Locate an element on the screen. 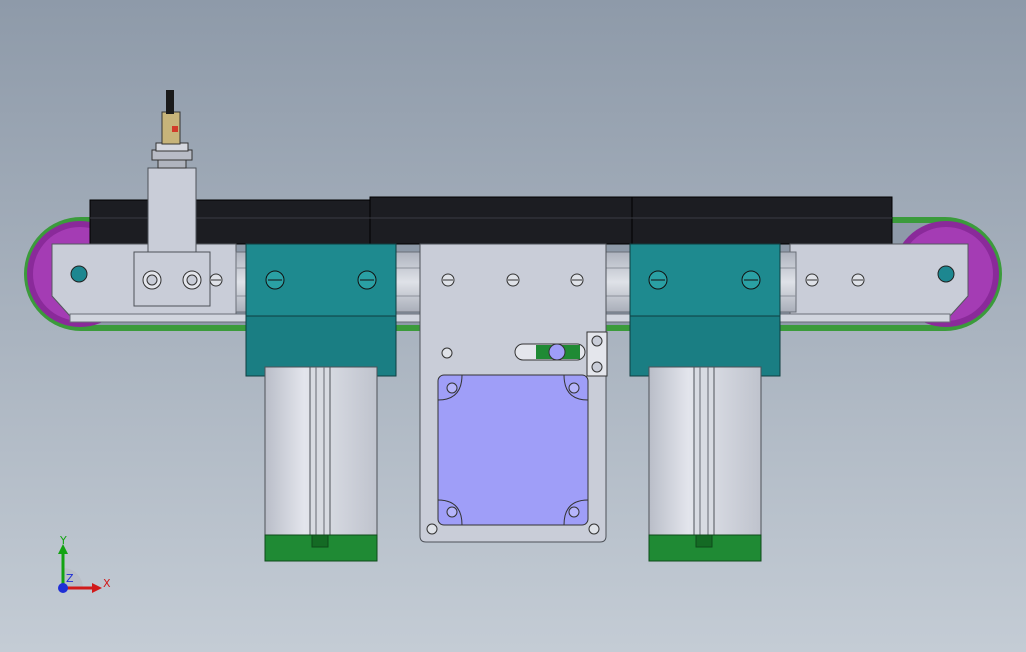 Image resolution: width=1026 pixels, height=652 pixels. right-slider-block is located at coordinates (705, 310).